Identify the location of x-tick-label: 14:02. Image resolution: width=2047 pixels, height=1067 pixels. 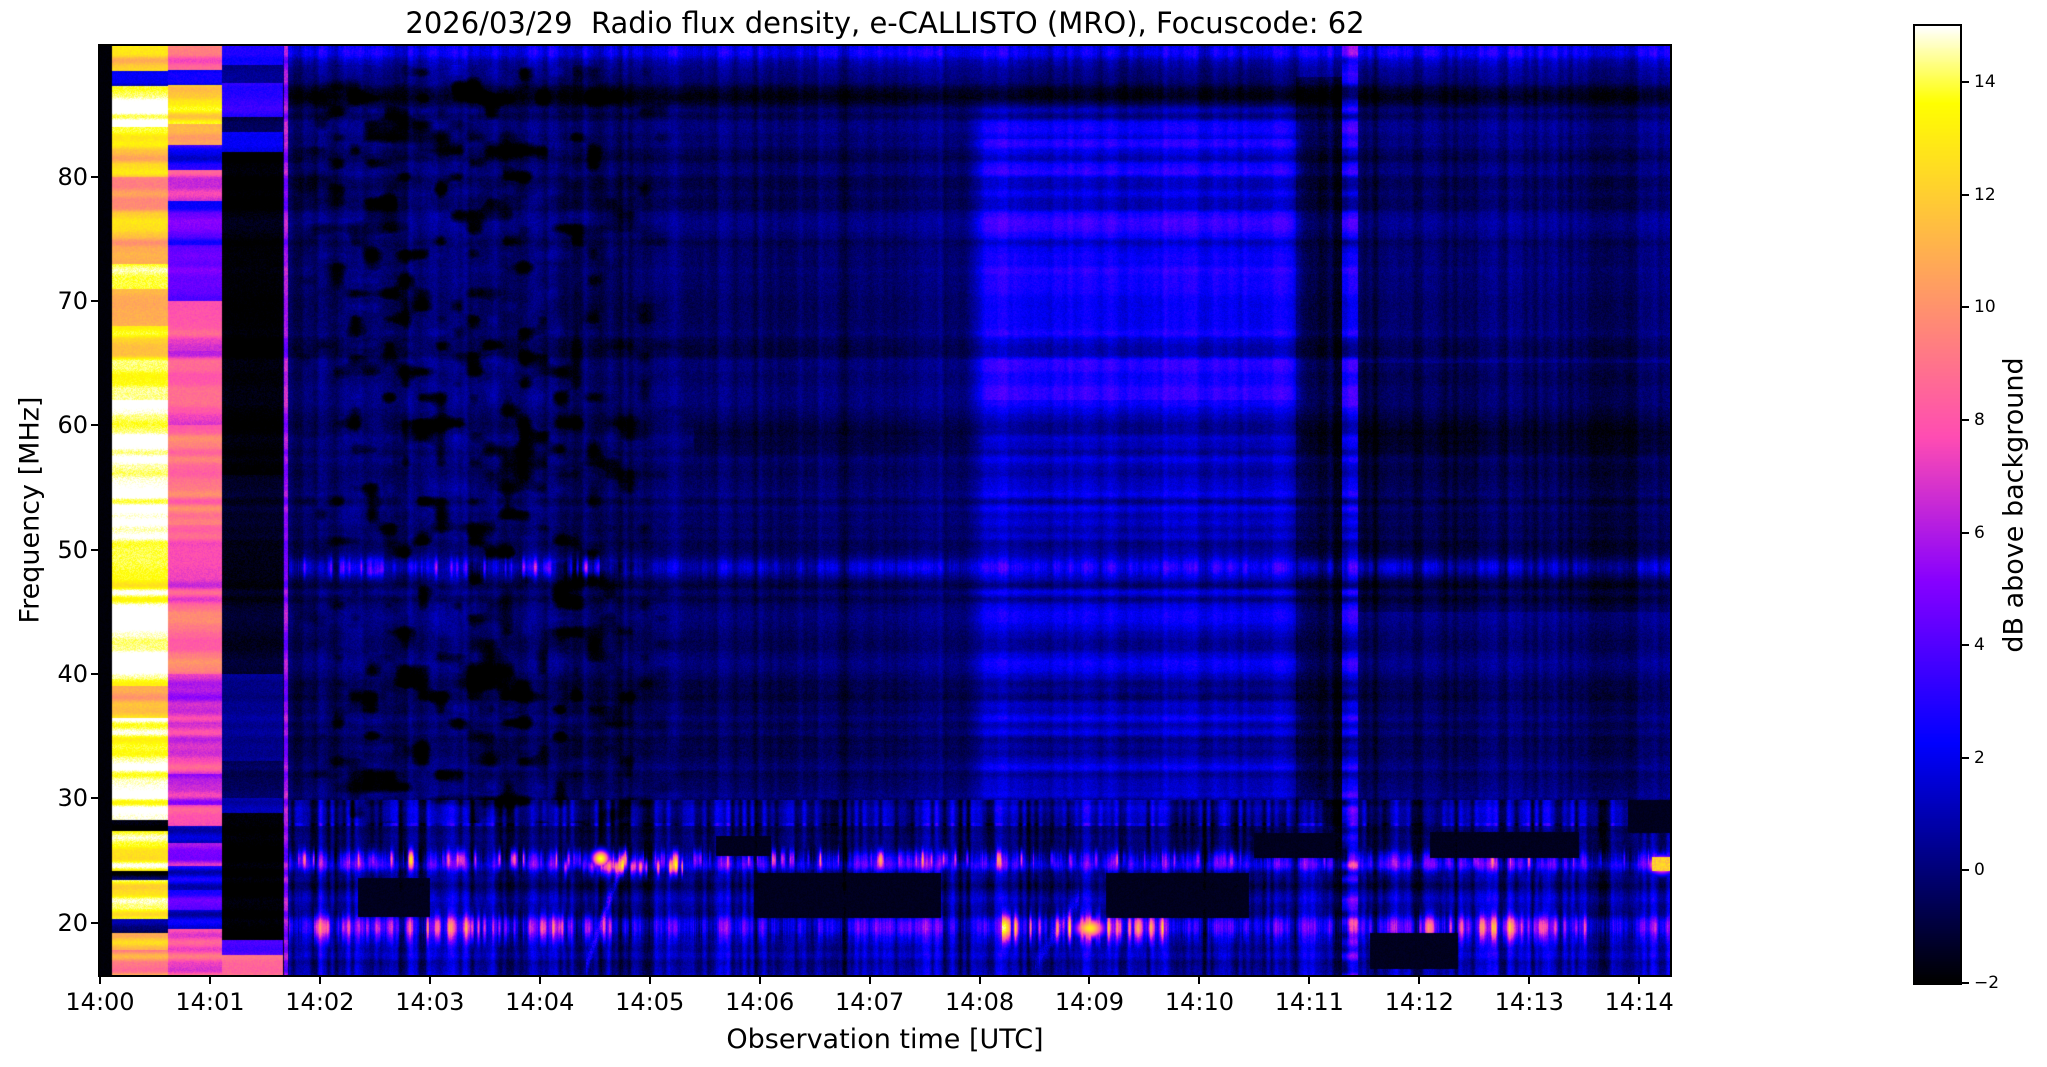
(320, 1002).